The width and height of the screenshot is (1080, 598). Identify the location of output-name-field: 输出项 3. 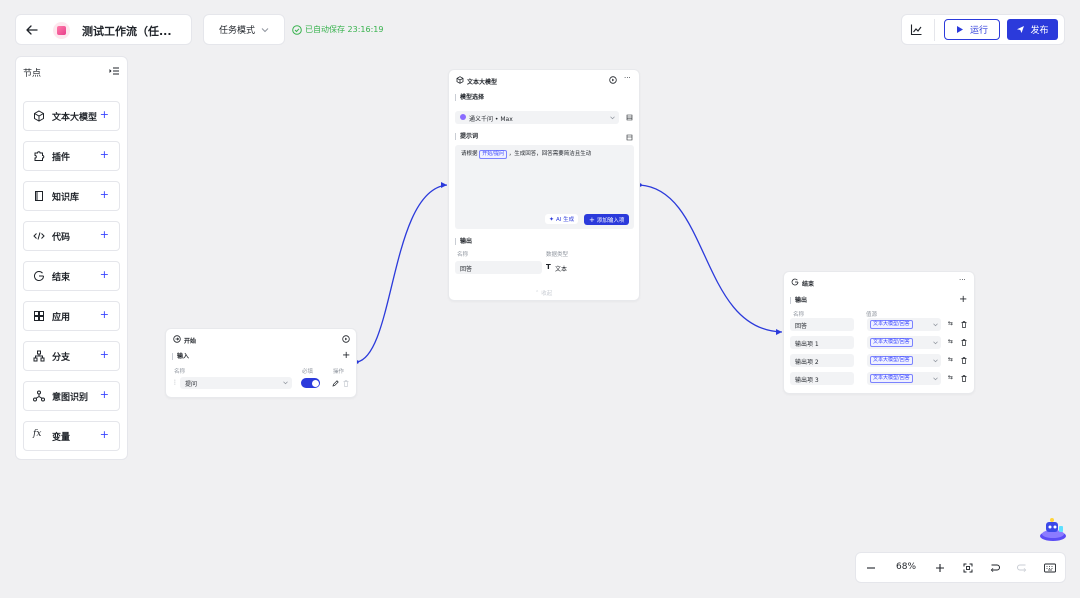
(822, 378).